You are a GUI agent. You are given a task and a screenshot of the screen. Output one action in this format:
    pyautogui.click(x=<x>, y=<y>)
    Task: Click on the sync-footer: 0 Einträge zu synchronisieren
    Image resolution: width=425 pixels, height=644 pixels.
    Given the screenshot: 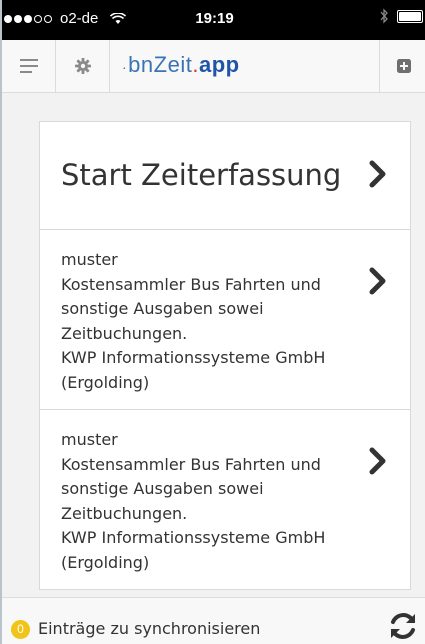 What is the action you would take?
    pyautogui.click(x=213, y=620)
    